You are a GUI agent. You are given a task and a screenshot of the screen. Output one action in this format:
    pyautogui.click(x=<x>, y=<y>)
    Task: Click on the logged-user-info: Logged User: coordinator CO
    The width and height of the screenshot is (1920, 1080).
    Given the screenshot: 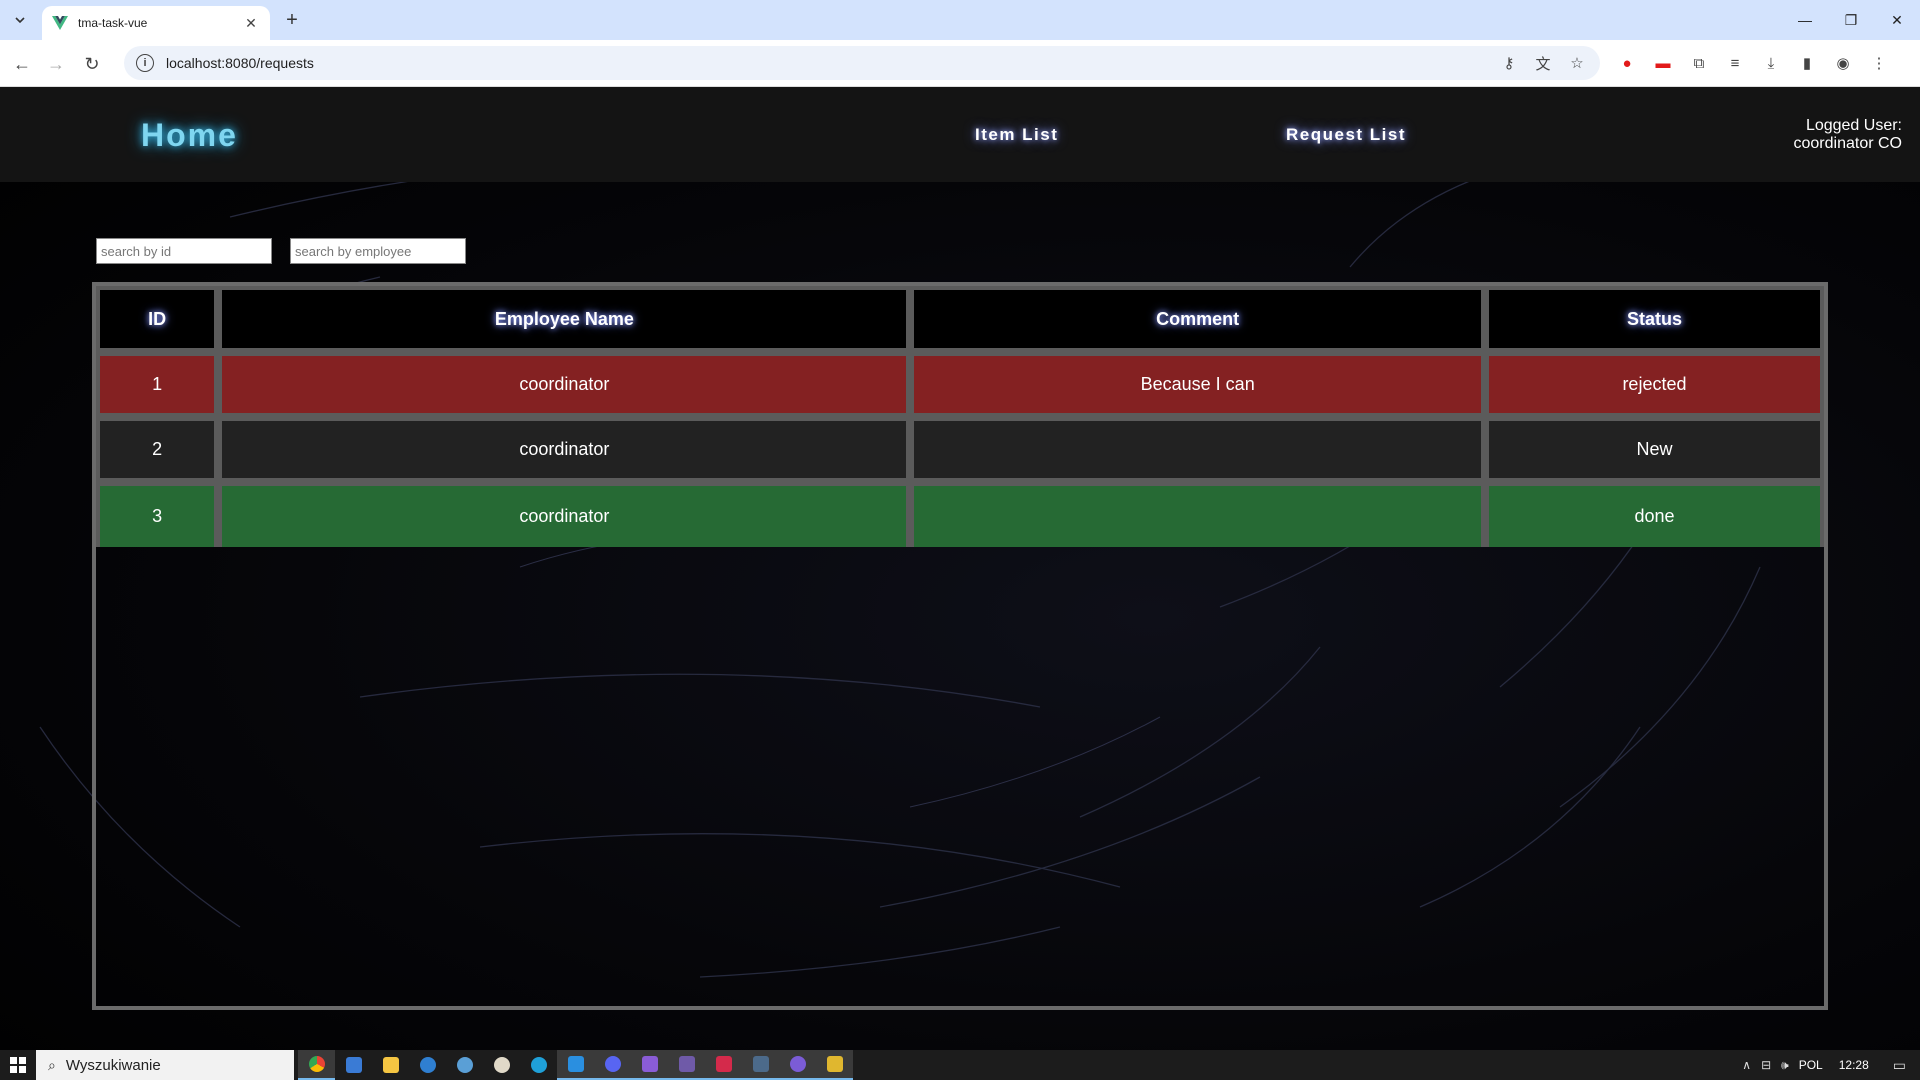 What is the action you would take?
    pyautogui.click(x=1848, y=135)
    